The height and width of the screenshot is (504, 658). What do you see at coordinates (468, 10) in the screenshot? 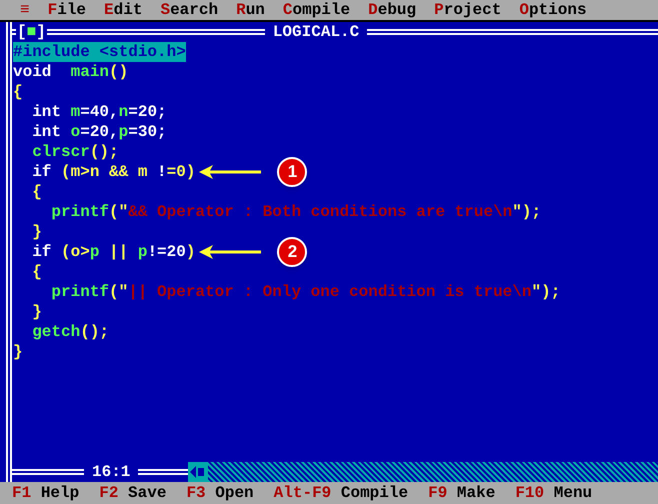
I see `menu-item: Project` at bounding box center [468, 10].